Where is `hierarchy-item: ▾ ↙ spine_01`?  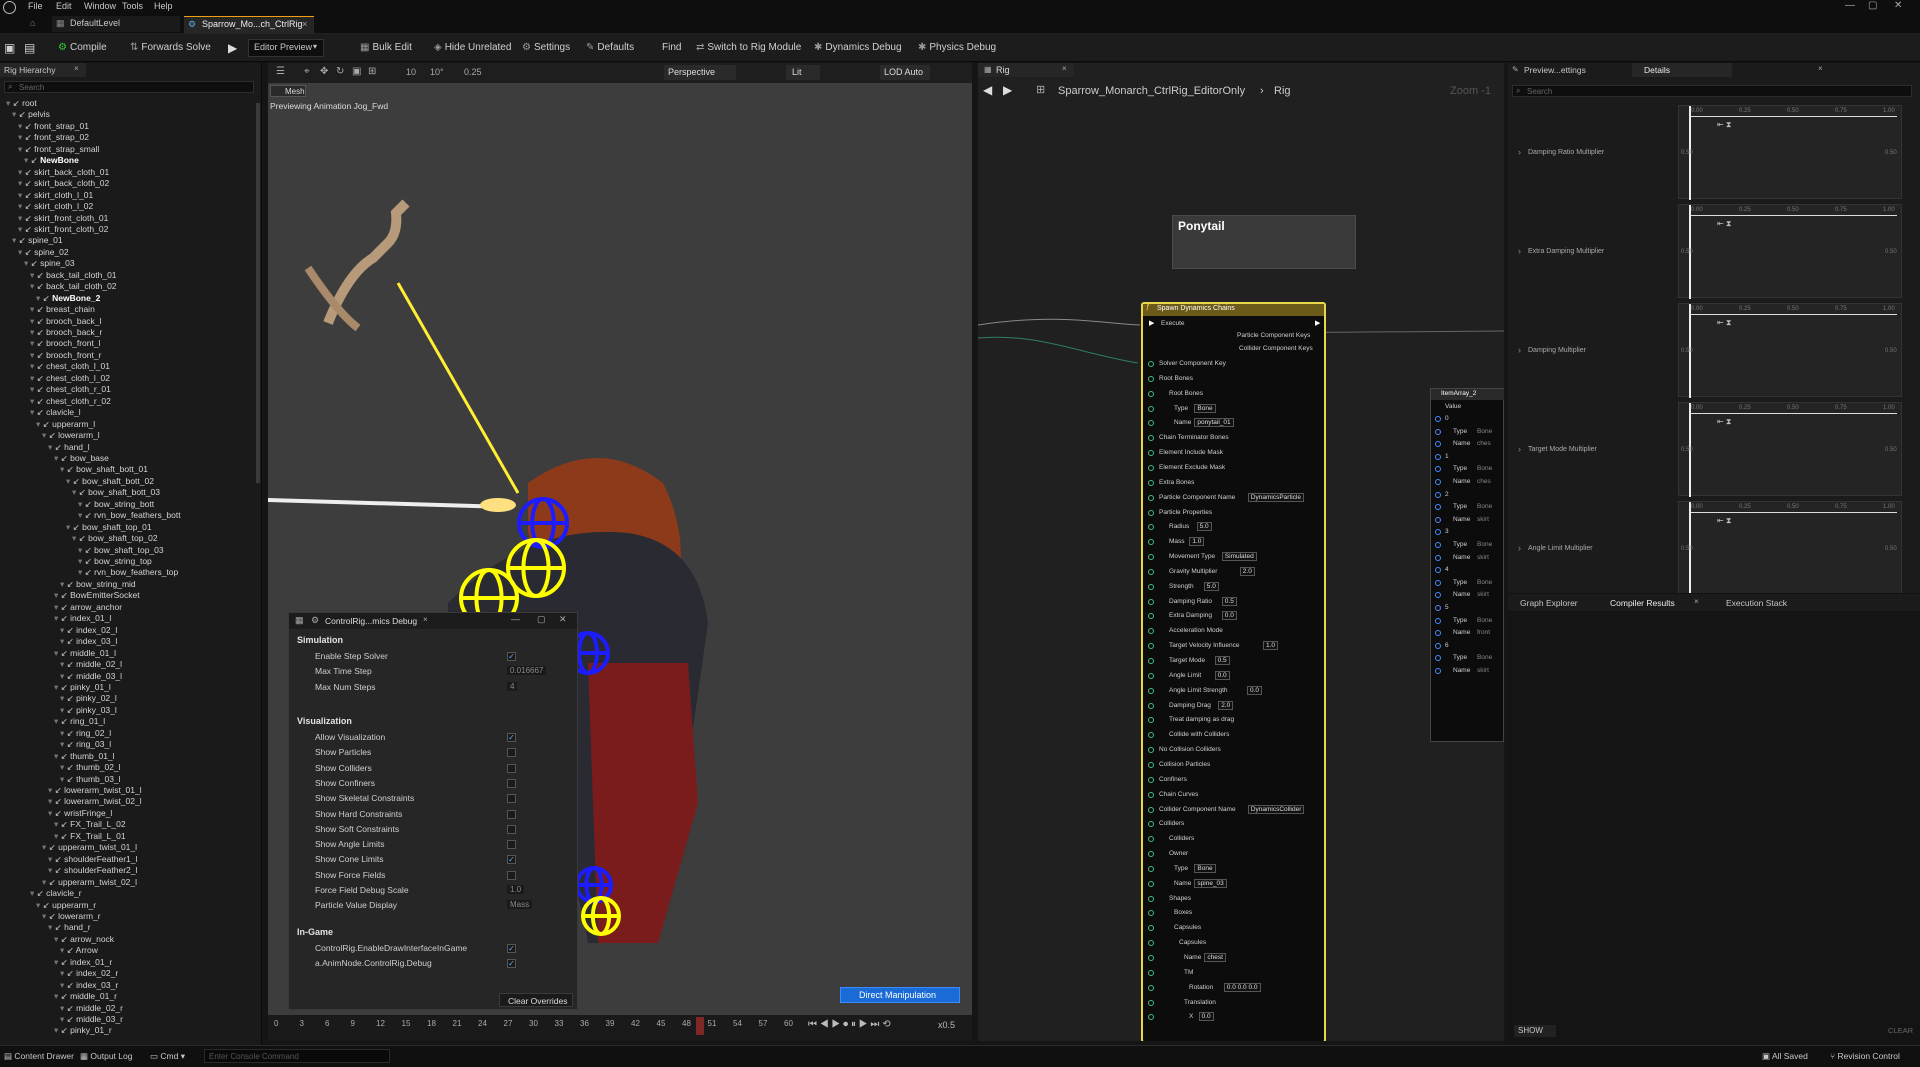
hierarchy-item: ▾ ↙ spine_01 is located at coordinates (37, 240).